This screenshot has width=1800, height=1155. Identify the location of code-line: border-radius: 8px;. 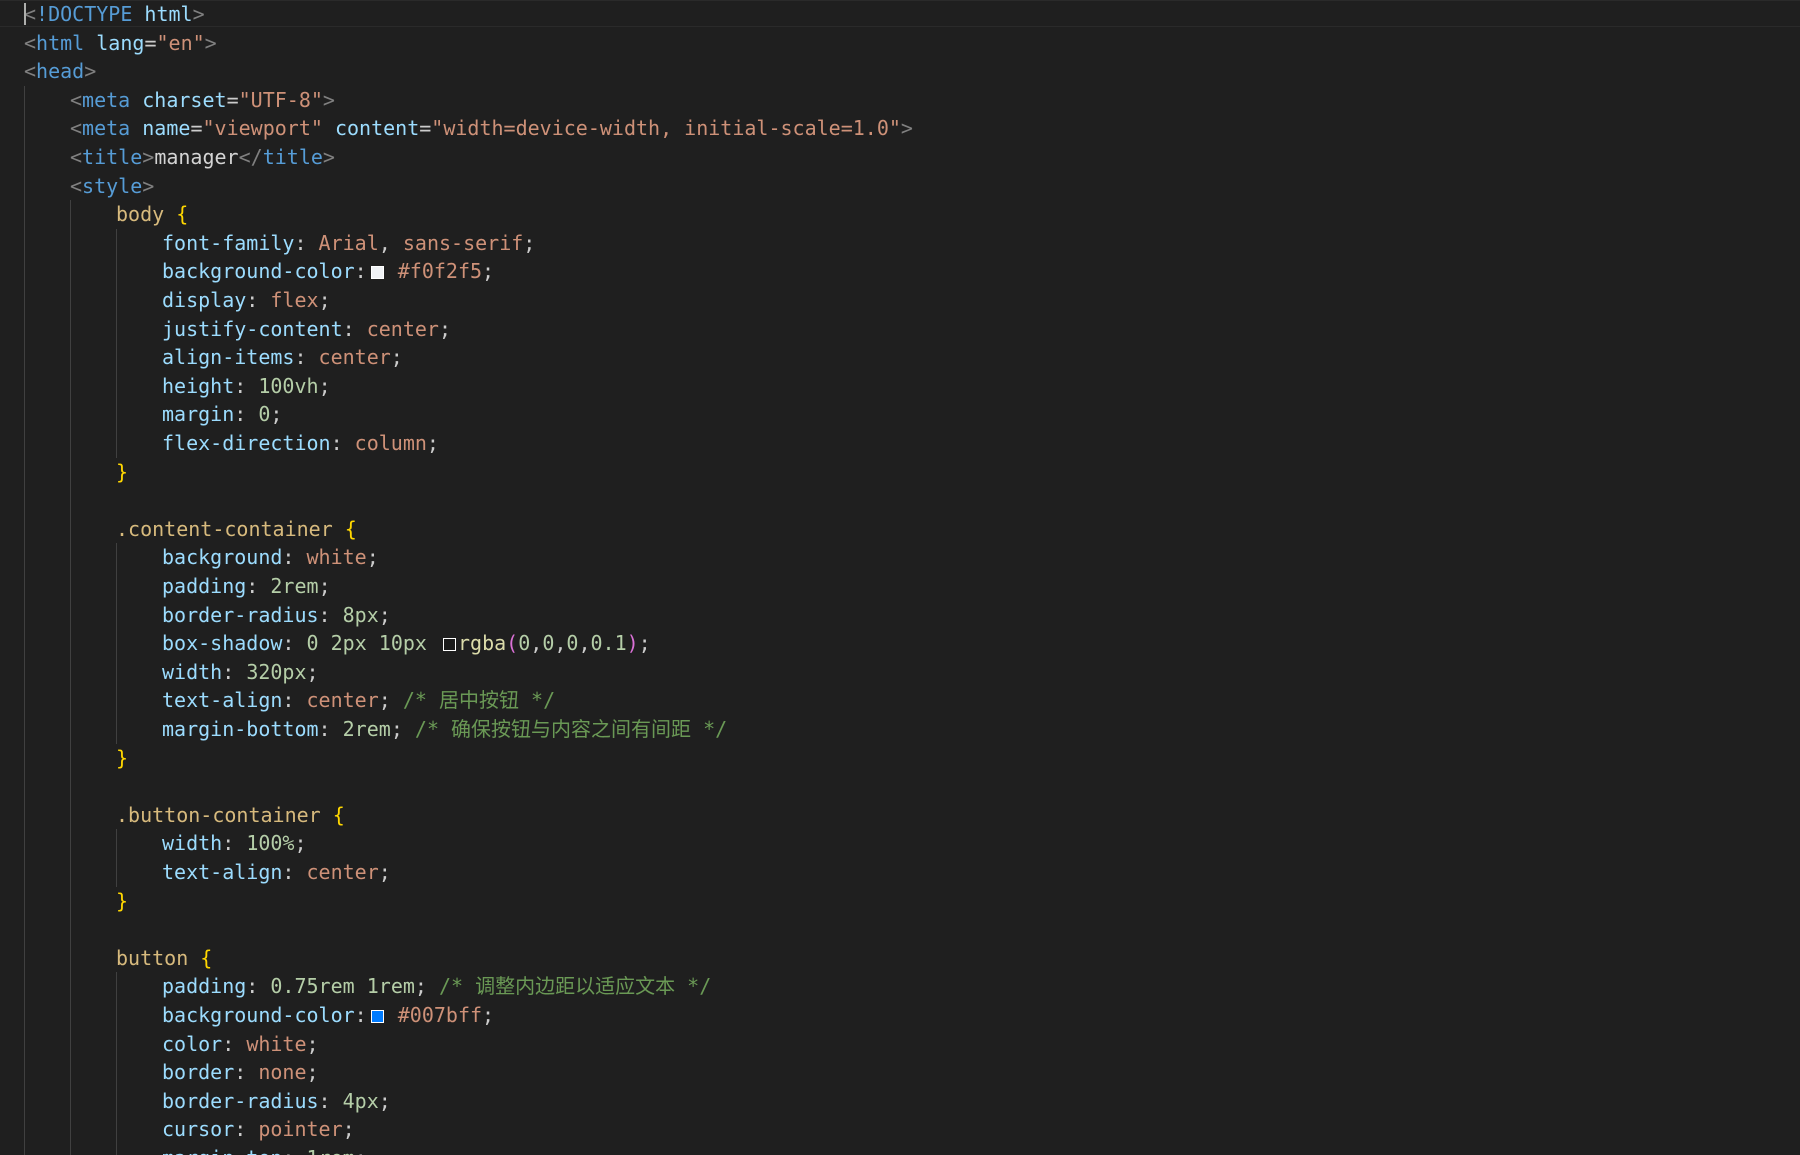
(195, 615).